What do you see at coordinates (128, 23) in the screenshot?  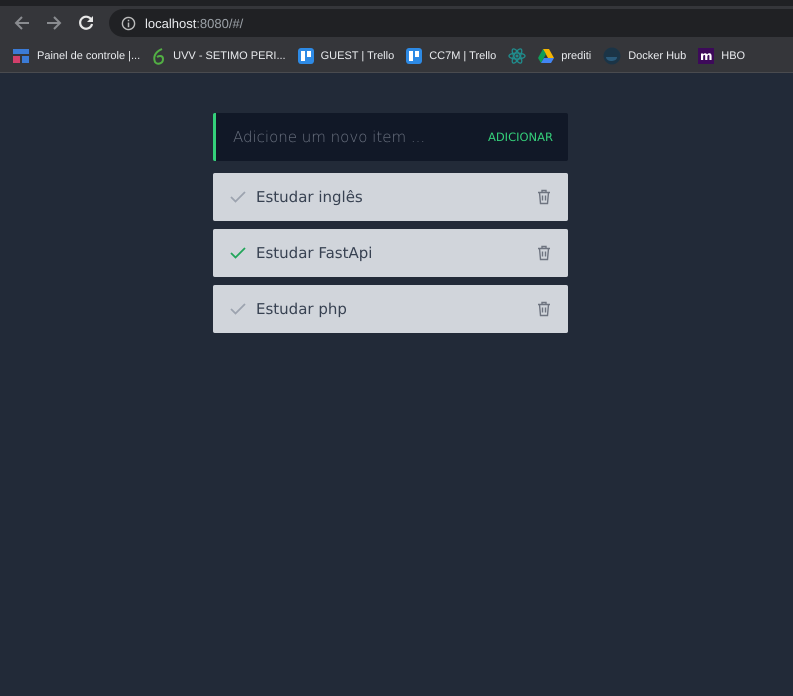 I see `info-icon` at bounding box center [128, 23].